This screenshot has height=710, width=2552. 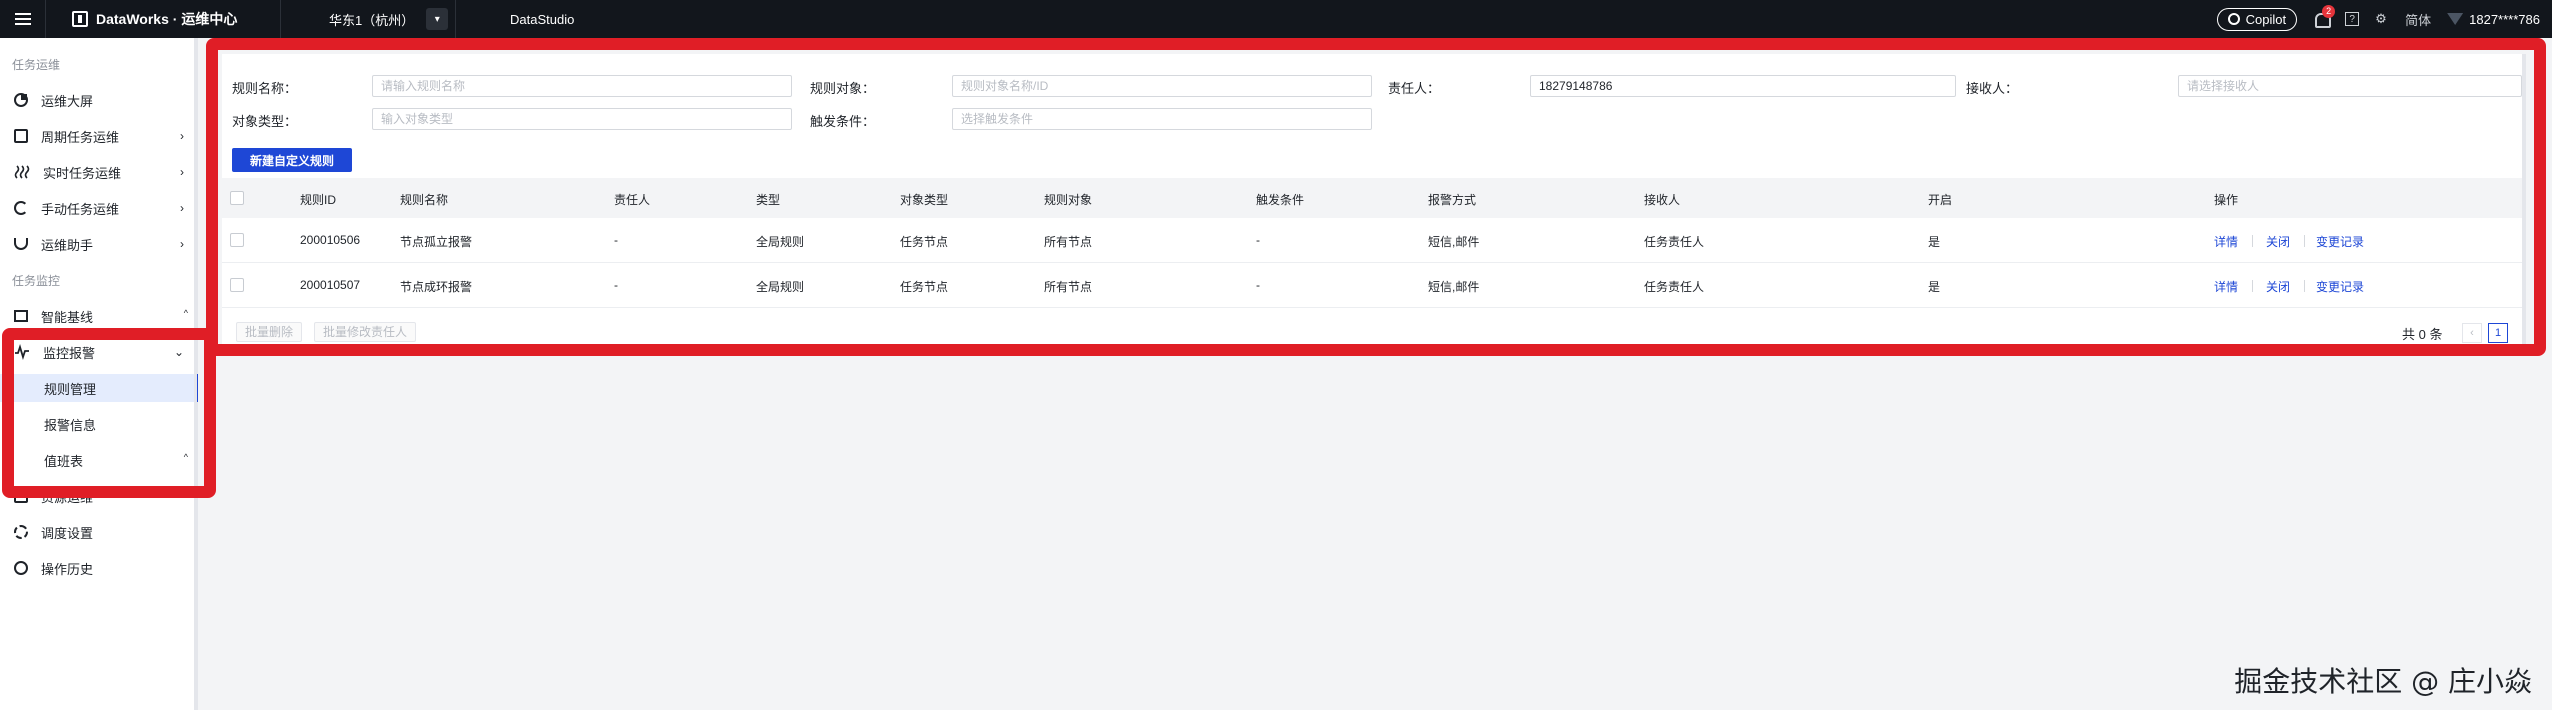 I want to click on sidebar-item-label: 实时任务运维, so click(x=82, y=173).